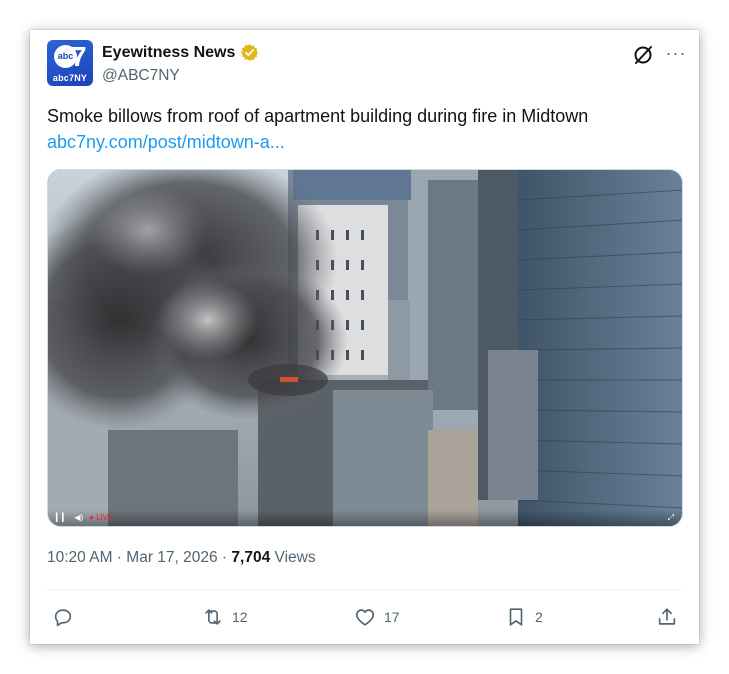  I want to click on repost-icon, so click(213, 617).